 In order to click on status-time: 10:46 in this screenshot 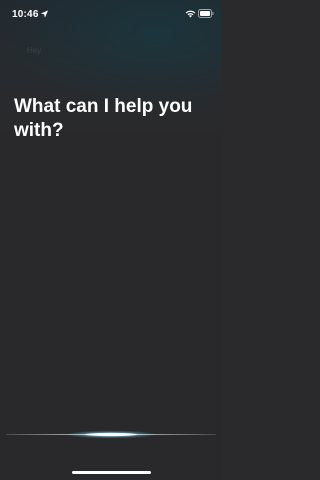, I will do `click(25, 14)`.